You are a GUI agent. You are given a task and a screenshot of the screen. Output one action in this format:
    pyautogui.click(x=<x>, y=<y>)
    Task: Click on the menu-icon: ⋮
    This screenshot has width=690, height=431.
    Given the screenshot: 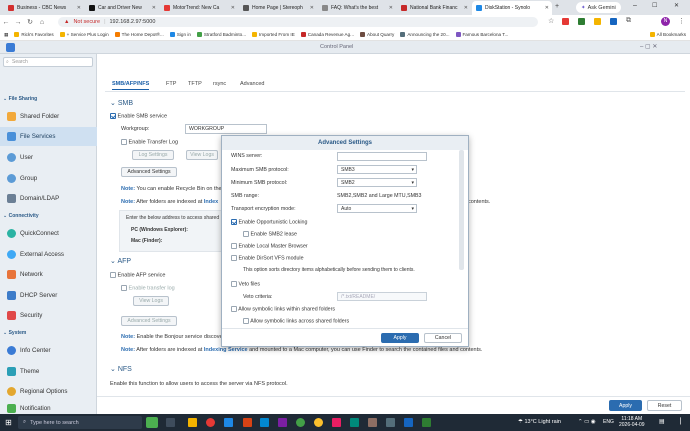 What is the action you would take?
    pyautogui.click(x=681, y=21)
    